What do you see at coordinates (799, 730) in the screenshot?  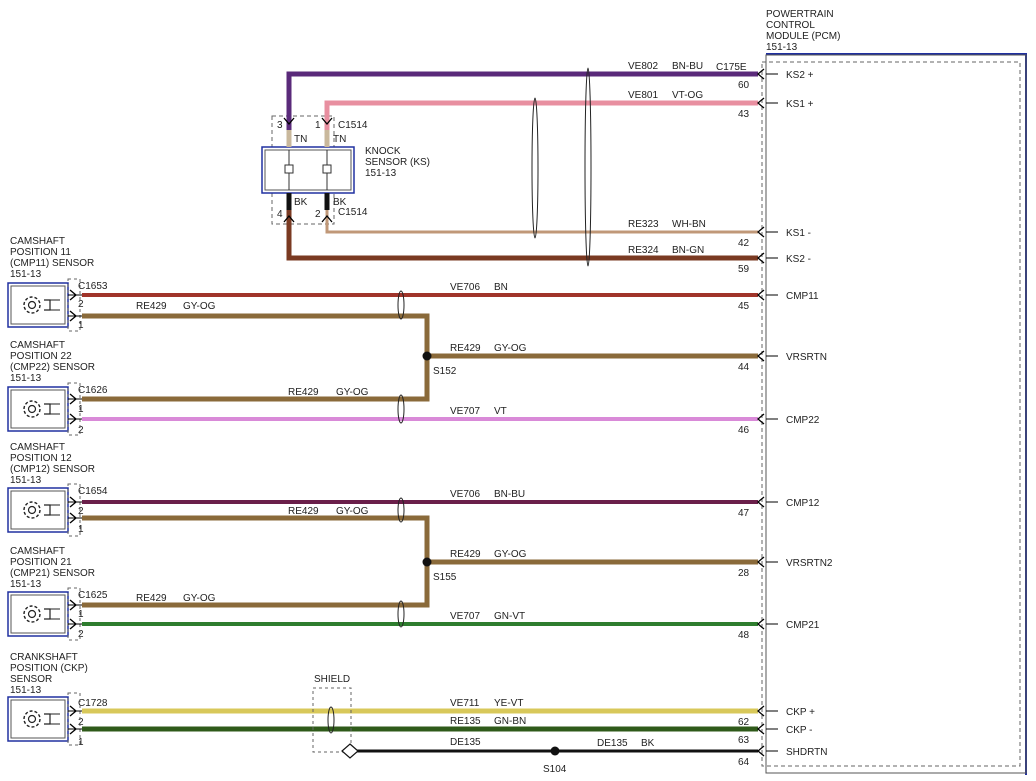 I see `pcm-signal-label: CKP -` at bounding box center [799, 730].